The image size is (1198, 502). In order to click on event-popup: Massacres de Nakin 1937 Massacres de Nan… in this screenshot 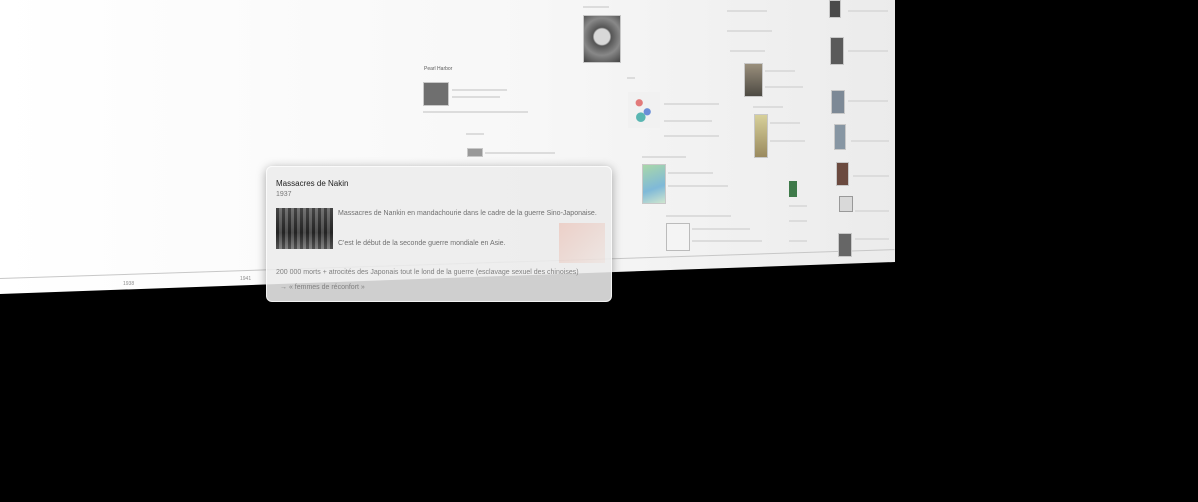, I will do `click(439, 234)`.